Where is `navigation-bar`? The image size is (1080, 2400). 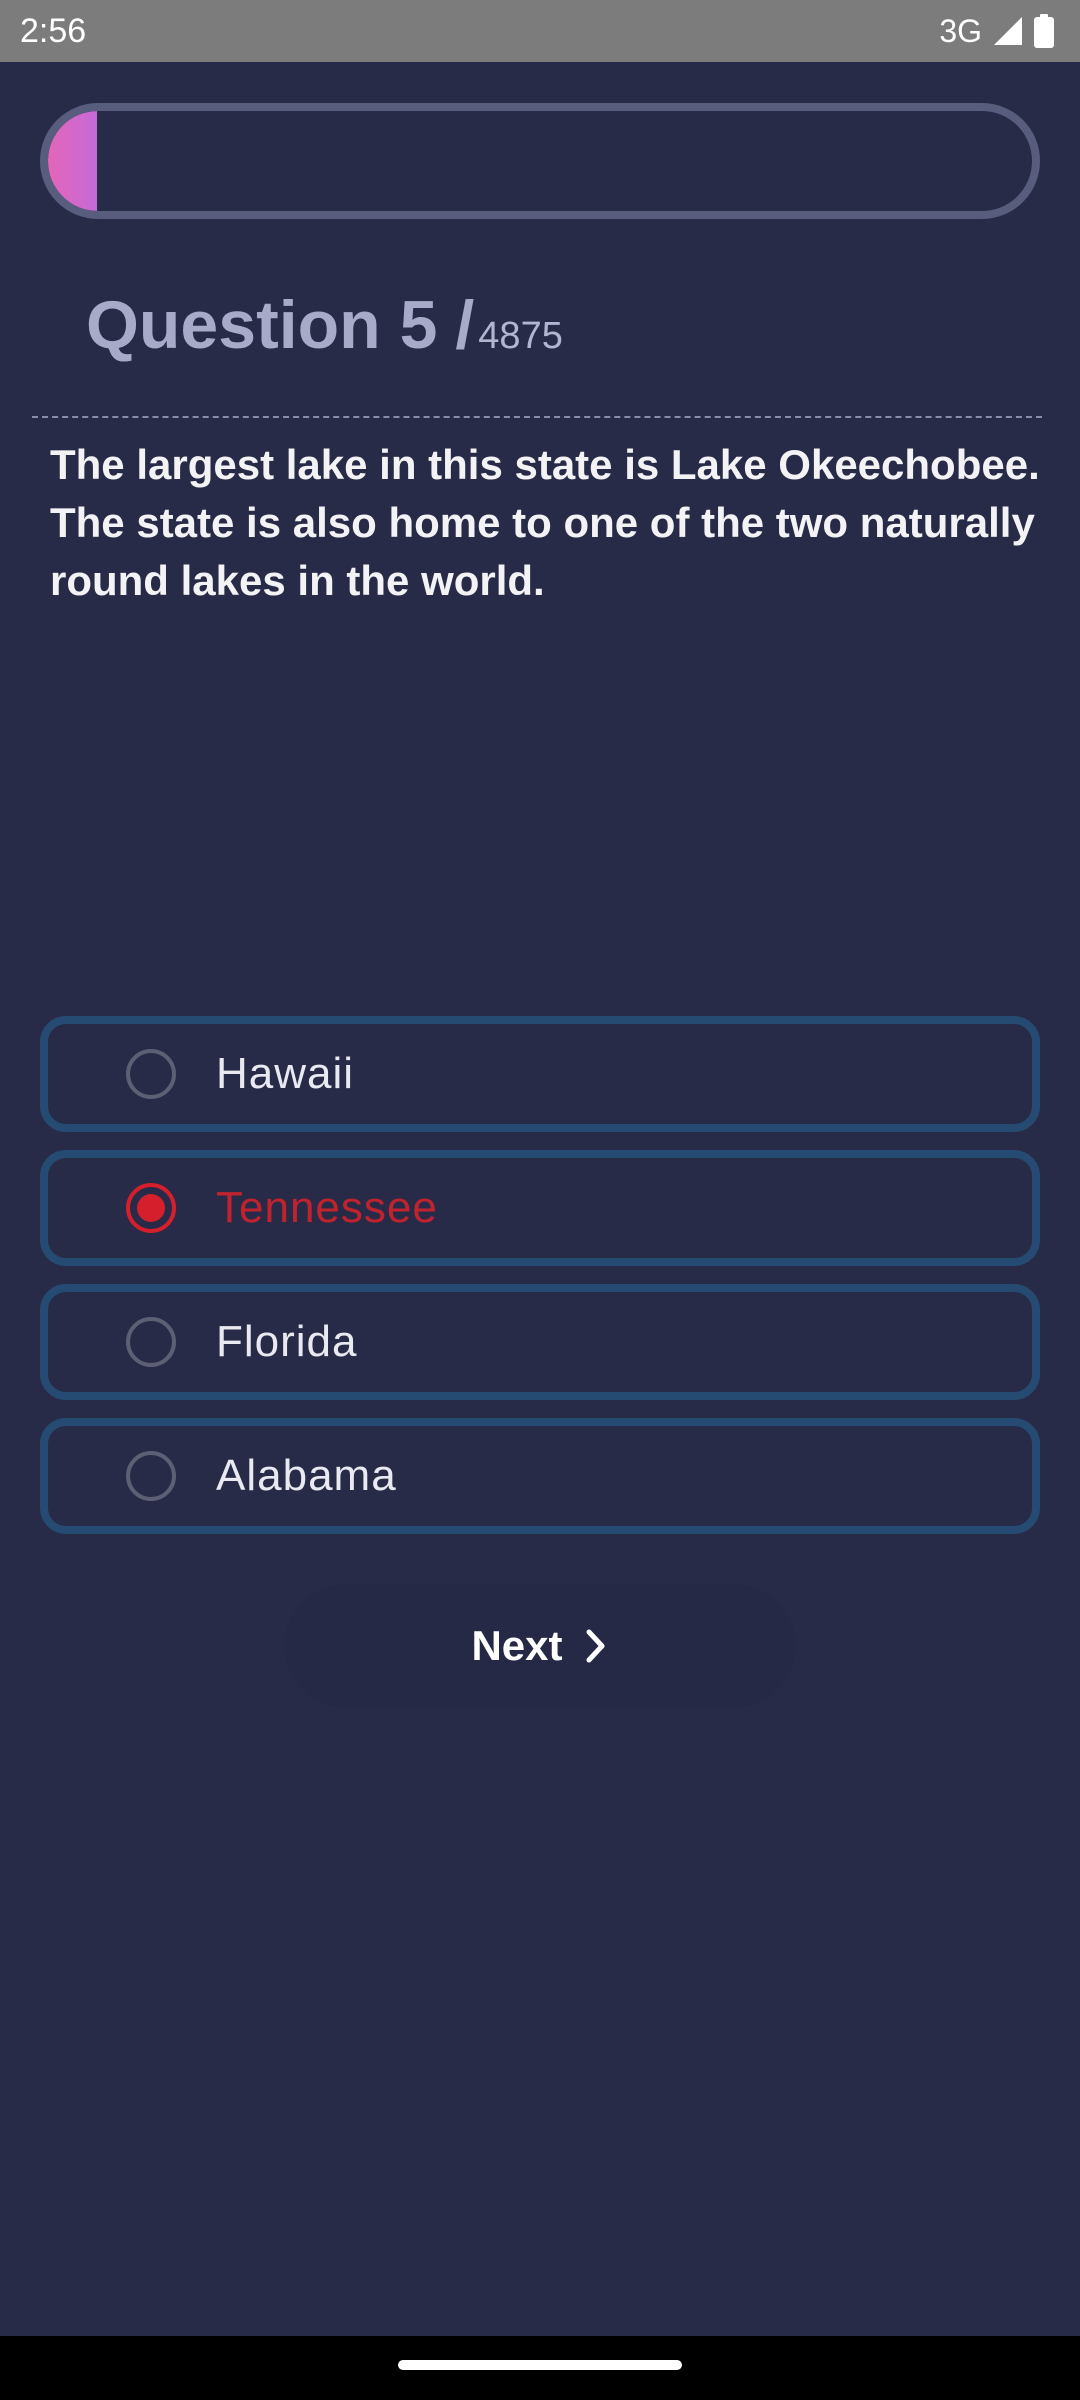
navigation-bar is located at coordinates (540, 2368).